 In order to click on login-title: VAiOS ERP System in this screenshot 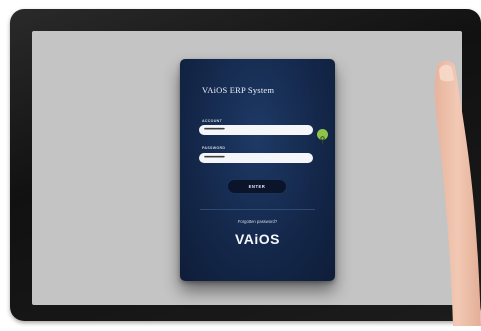, I will do `click(238, 90)`.